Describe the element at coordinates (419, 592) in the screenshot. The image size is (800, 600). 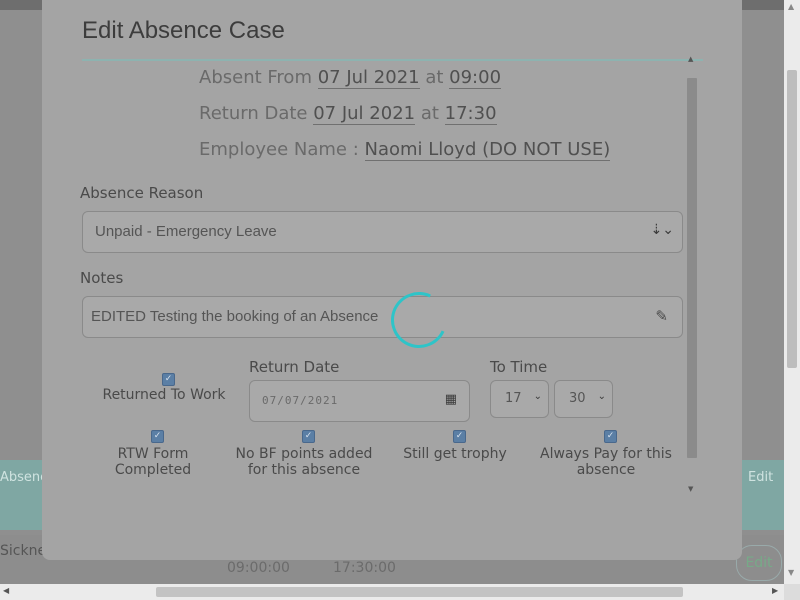
I see `horizontal-scrollbar-thumb` at that location.